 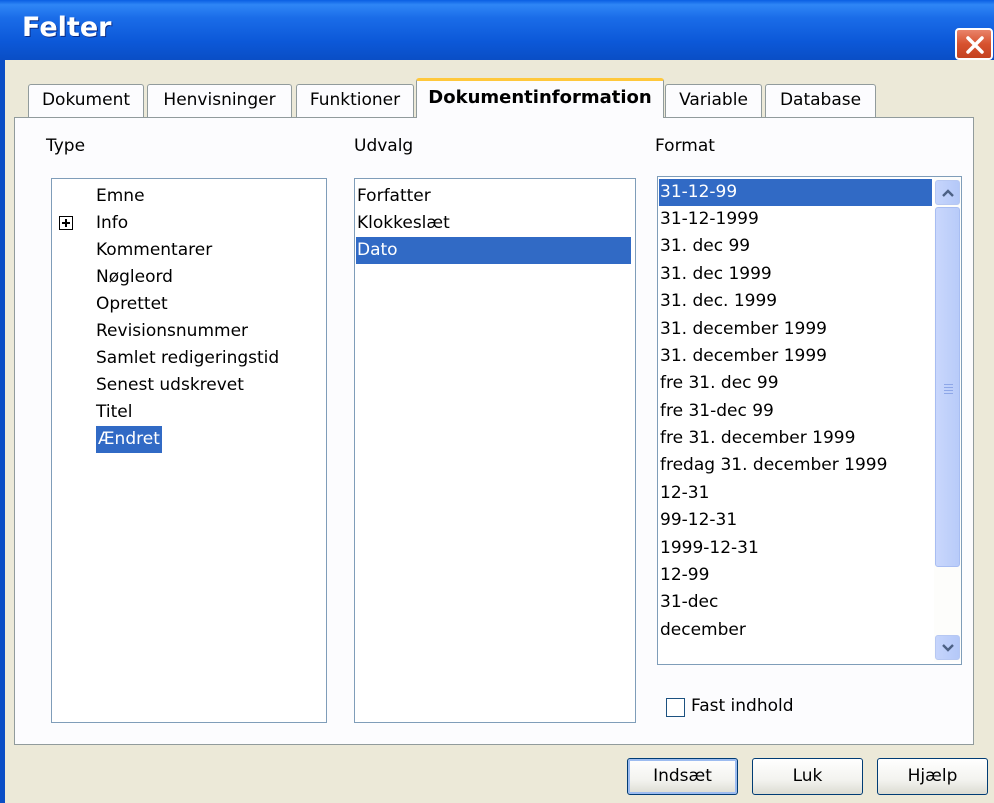 I want to click on tab-dokumentinformation: Dokumentinformation, so click(x=540, y=98).